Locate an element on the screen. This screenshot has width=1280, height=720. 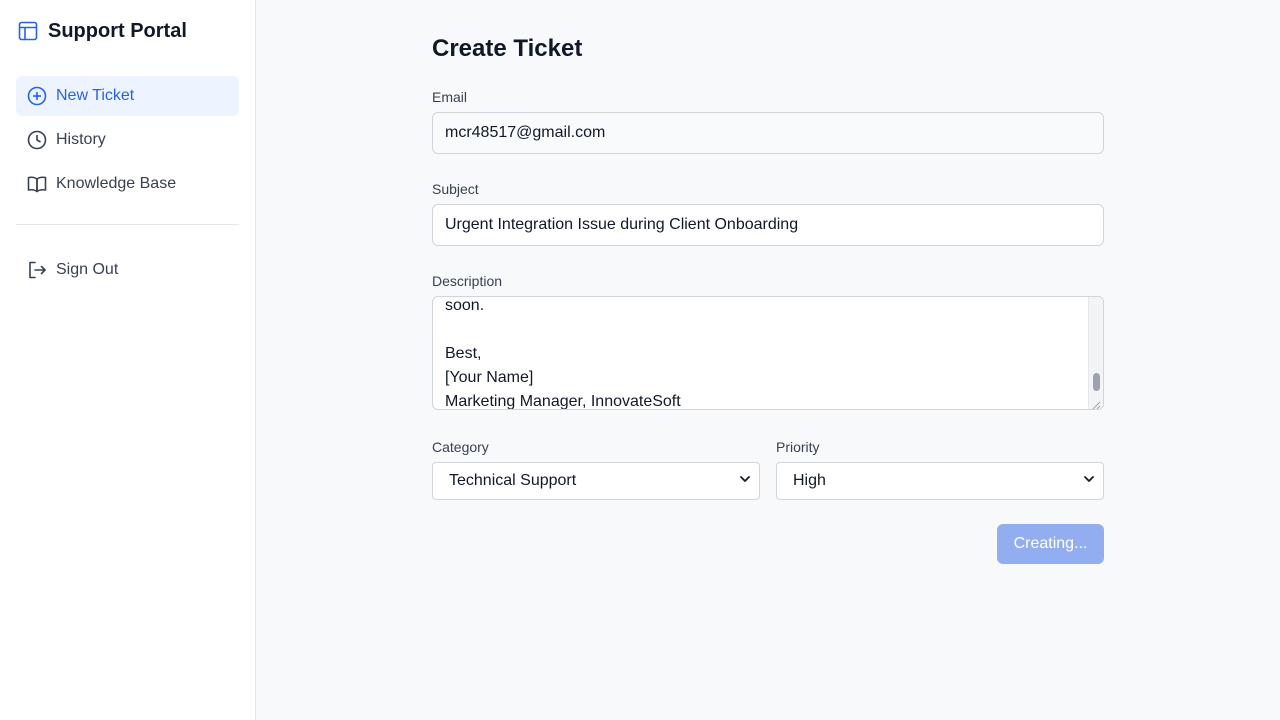
sign-out-icon is located at coordinates (37, 270).